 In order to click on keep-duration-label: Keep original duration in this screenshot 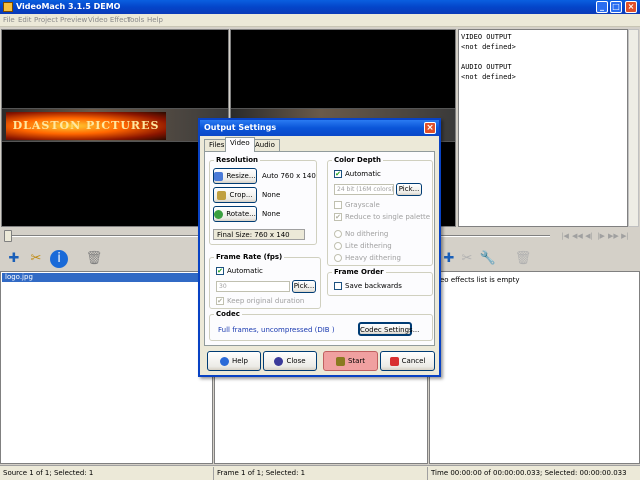, I will do `click(266, 301)`.